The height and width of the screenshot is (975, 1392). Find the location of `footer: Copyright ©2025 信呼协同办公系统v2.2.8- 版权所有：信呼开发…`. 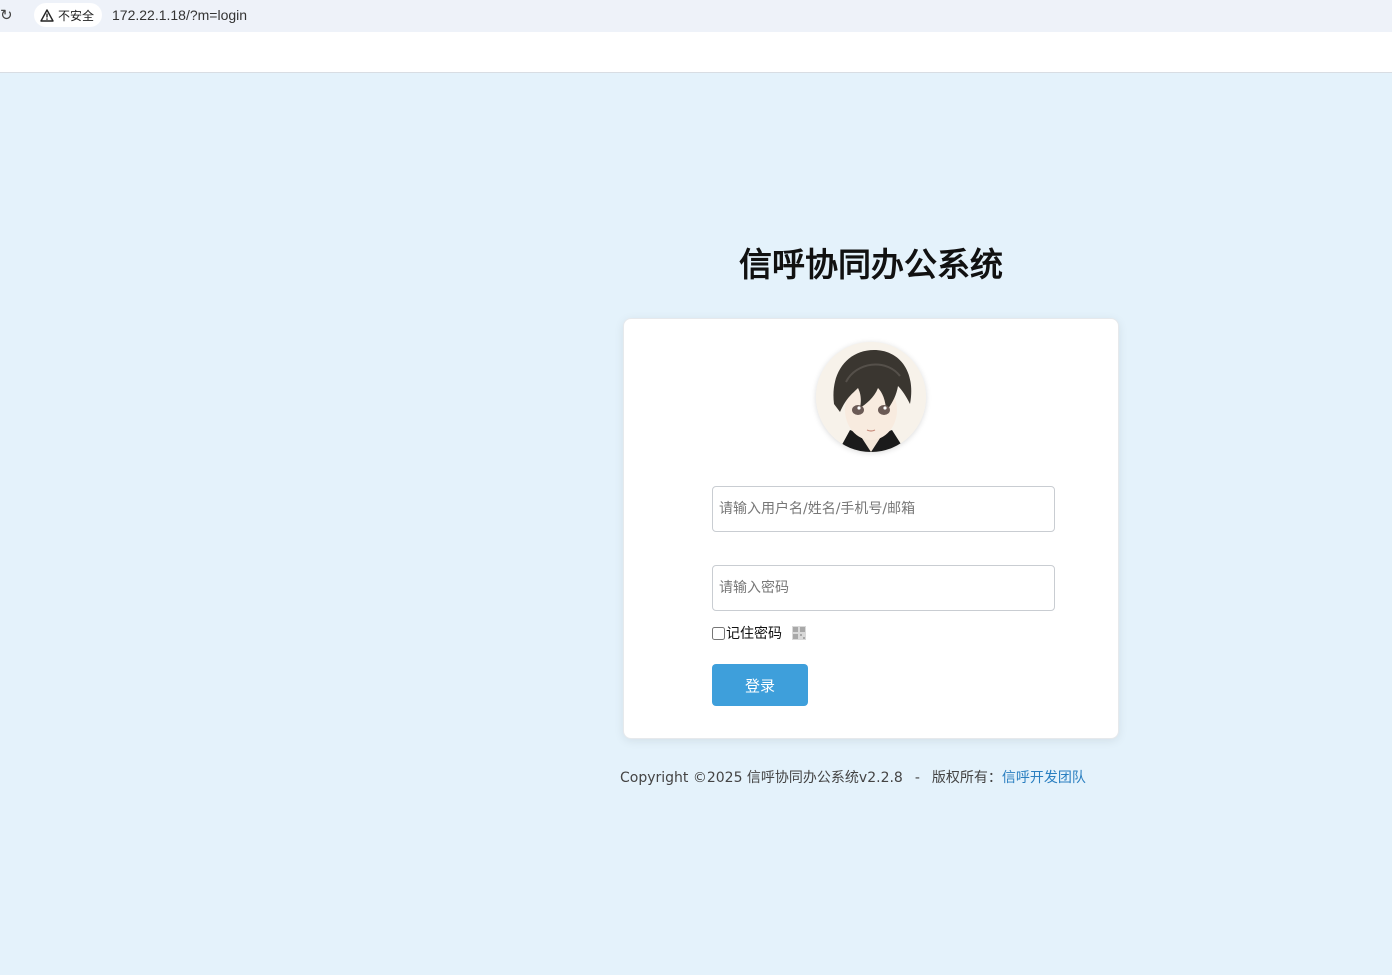

footer: Copyright ©2025 信呼协同办公系统v2.2.8- 版权所有：信呼开发… is located at coordinates (880, 778).